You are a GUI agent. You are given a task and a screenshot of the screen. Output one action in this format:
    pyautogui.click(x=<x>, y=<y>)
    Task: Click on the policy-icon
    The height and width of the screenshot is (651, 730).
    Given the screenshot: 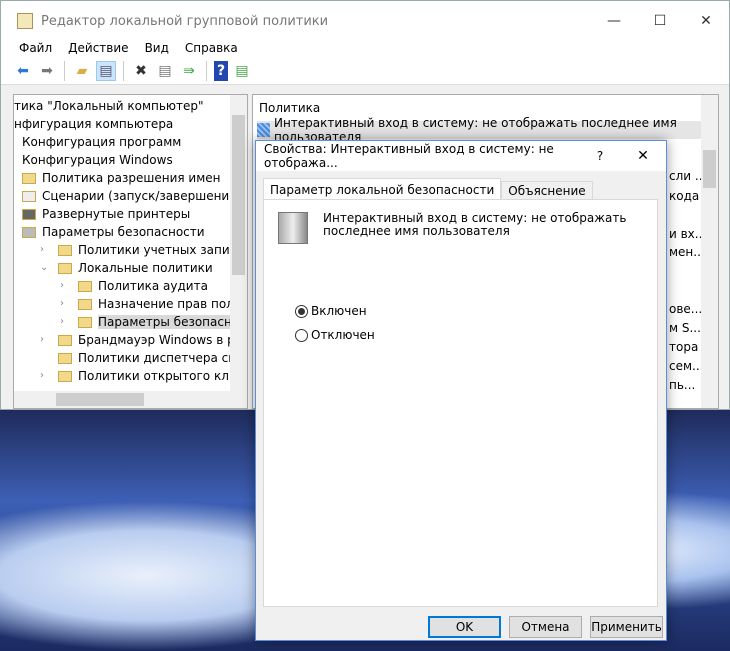 What is the action you would take?
    pyautogui.click(x=263, y=130)
    